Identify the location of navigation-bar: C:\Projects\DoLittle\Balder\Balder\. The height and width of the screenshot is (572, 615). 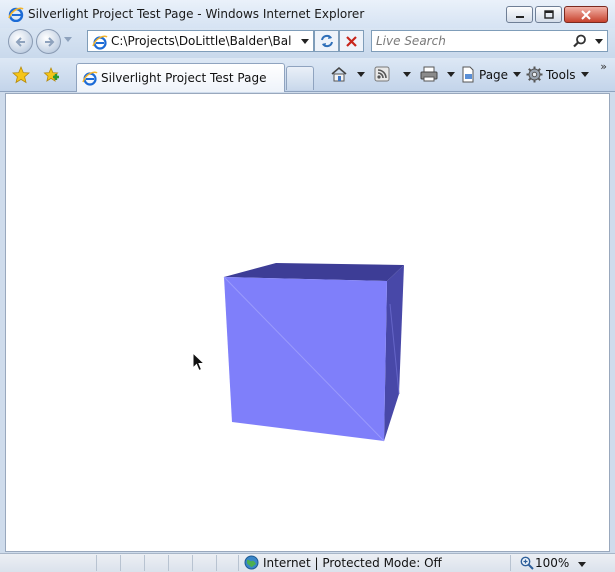
(307, 43).